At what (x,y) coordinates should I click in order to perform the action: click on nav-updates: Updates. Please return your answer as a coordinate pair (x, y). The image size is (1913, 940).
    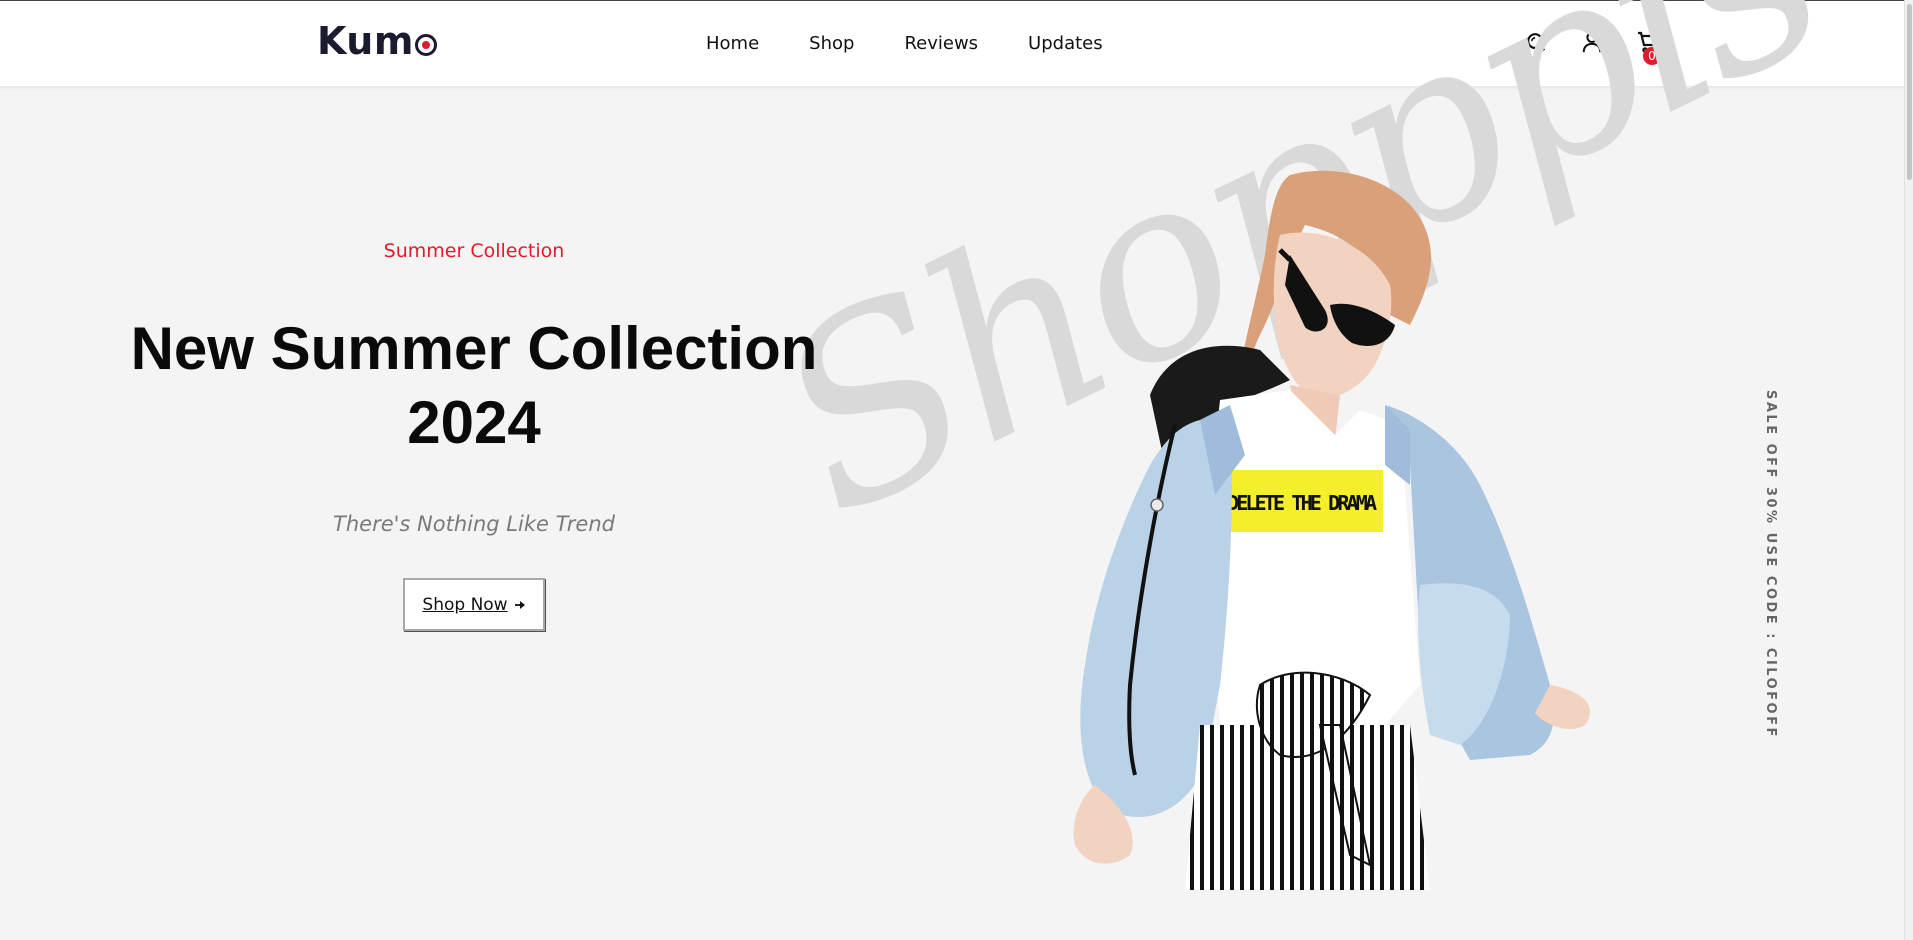
    Looking at the image, I should click on (1065, 43).